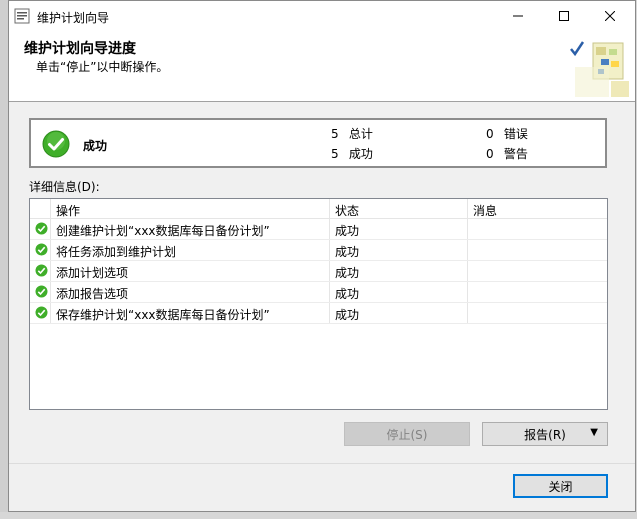  What do you see at coordinates (322, 16) in the screenshot?
I see `title-bar: 维护计划向导` at bounding box center [322, 16].